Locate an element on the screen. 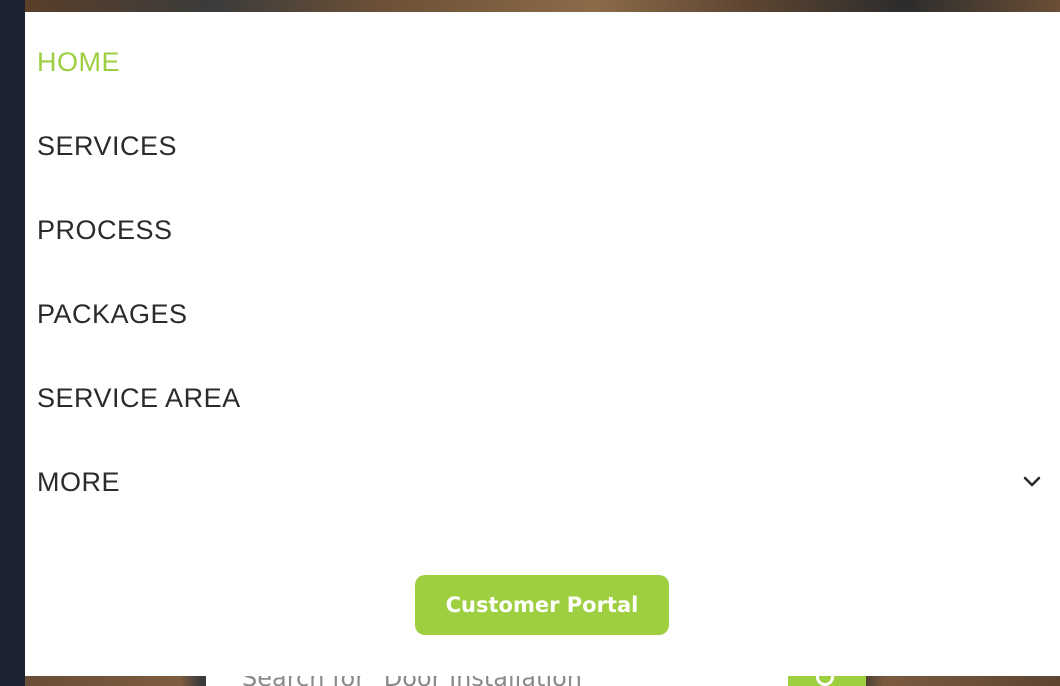 This screenshot has width=1060, height=686. menu-item-home: HOME is located at coordinates (548, 62).